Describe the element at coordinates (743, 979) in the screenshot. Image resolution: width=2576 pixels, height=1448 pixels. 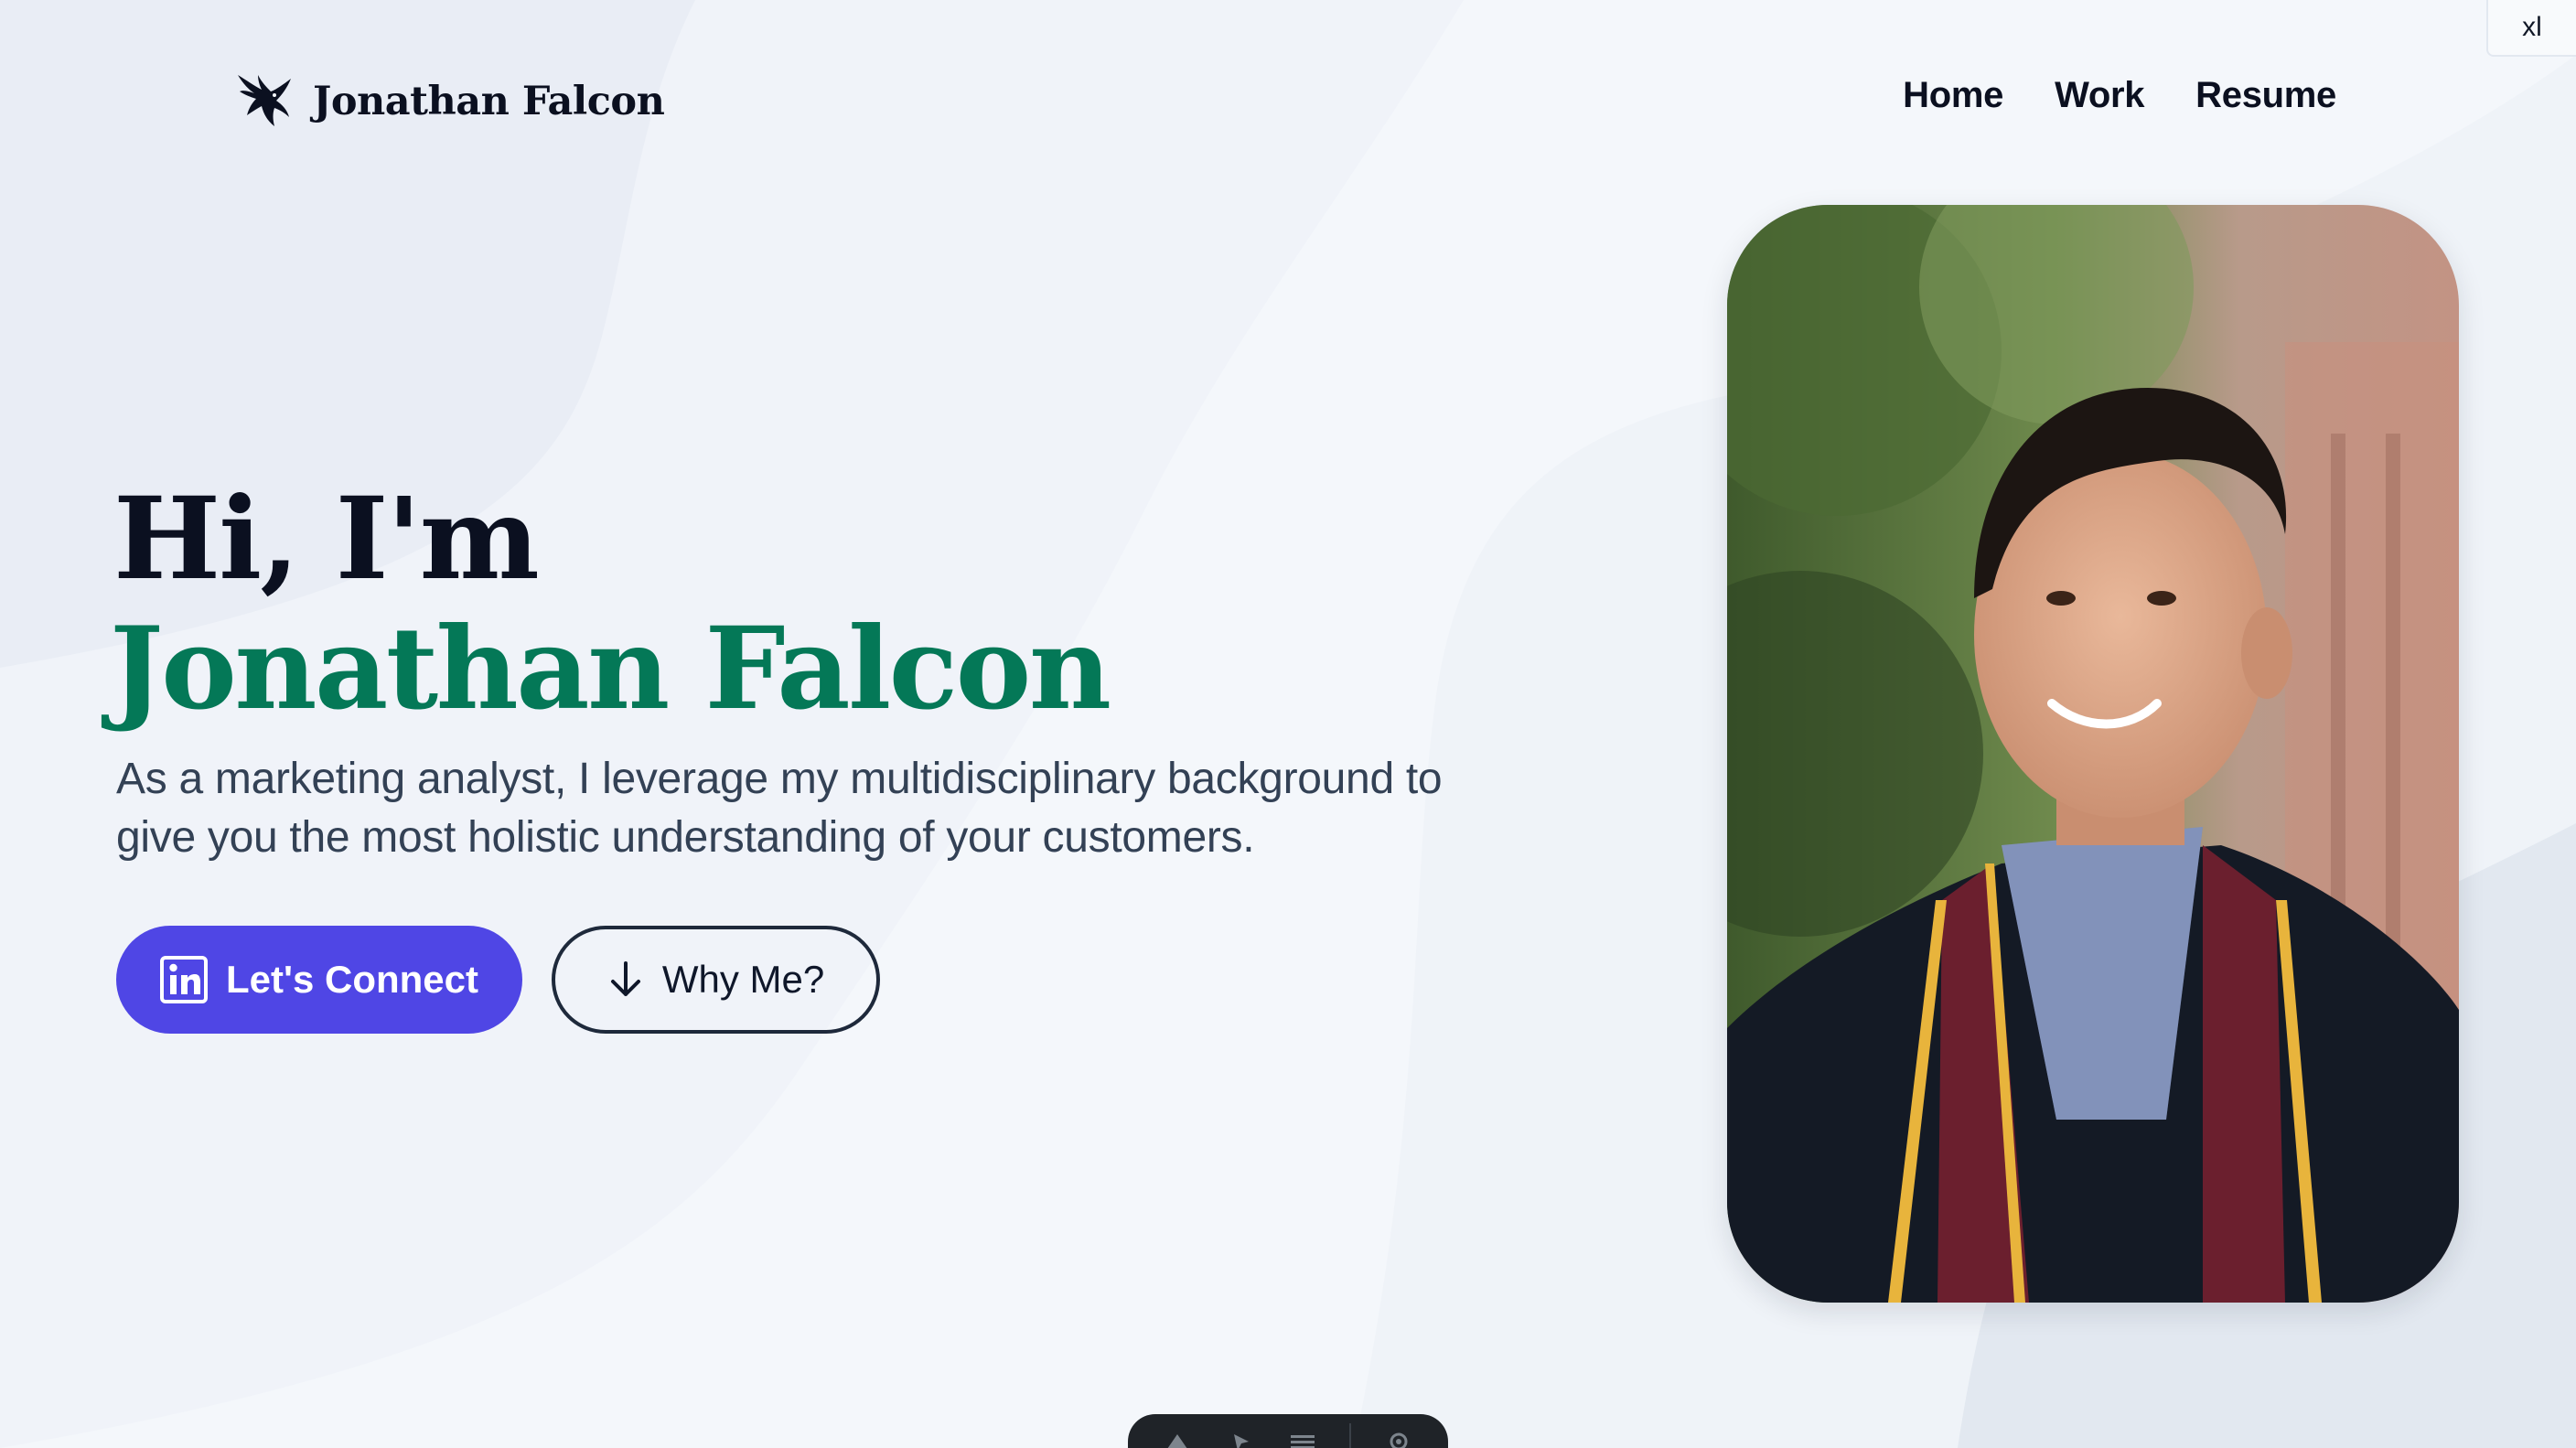
I see `why-me-label: Why Me?` at that location.